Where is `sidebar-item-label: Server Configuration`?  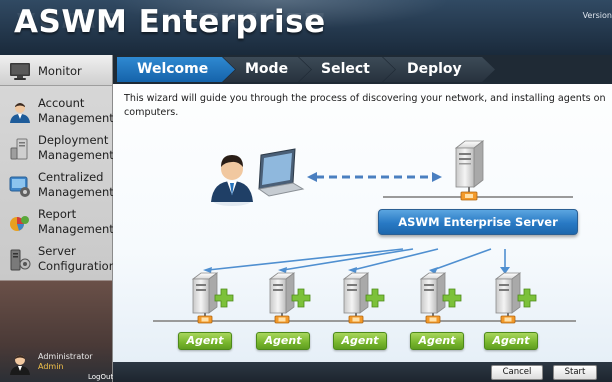 sidebar-item-label: Server Configuration is located at coordinates (77, 259).